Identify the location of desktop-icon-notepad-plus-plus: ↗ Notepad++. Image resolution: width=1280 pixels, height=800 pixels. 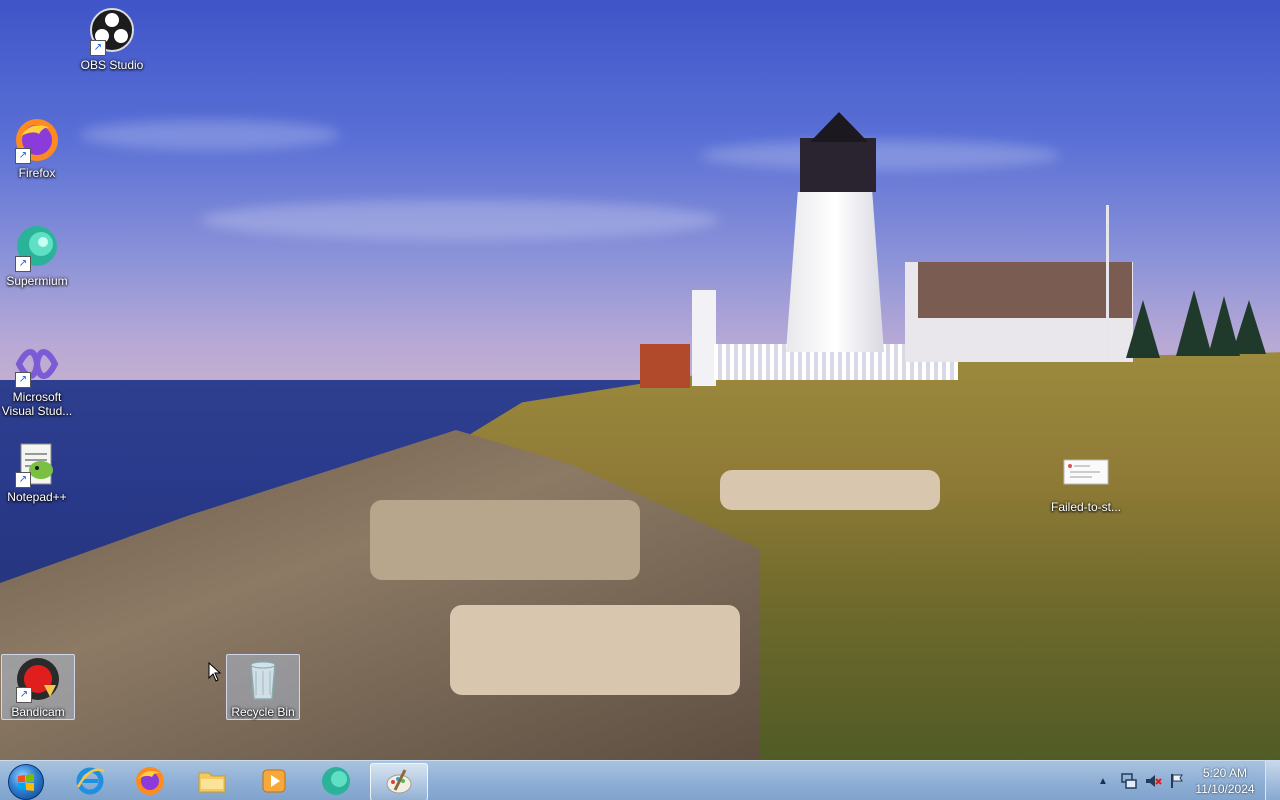
(37, 472).